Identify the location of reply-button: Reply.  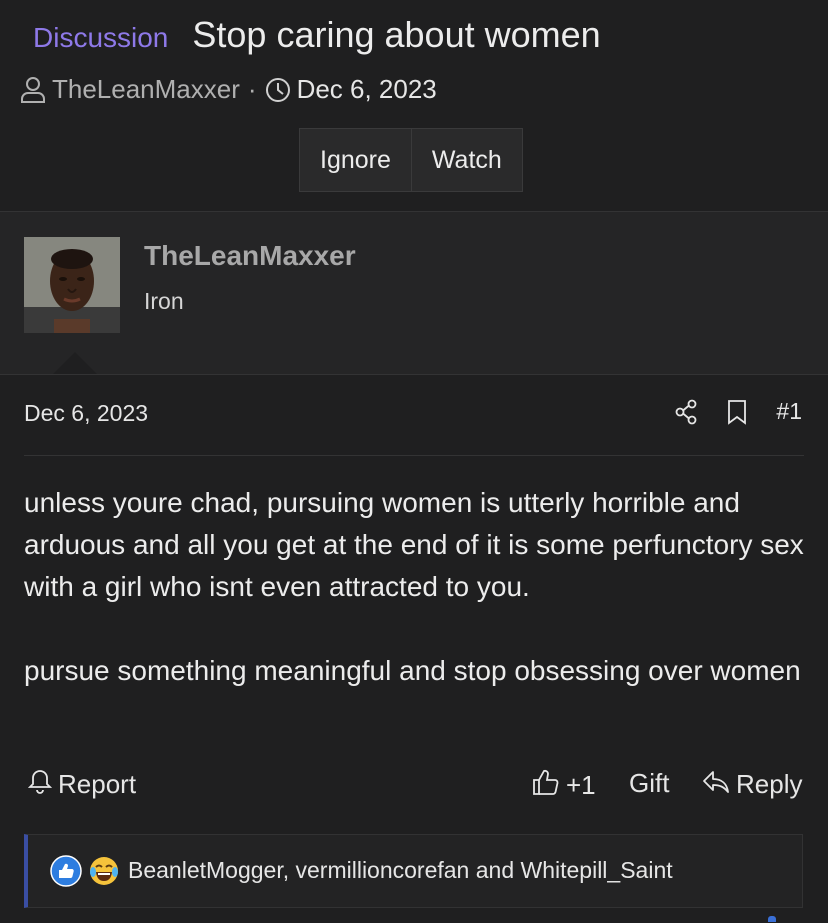
(752, 784).